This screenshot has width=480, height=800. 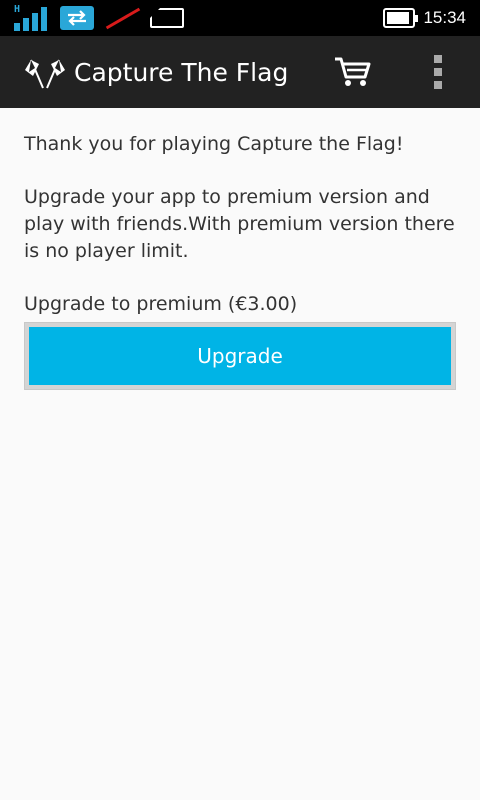 What do you see at coordinates (17, 9) in the screenshot?
I see `network-type-label: H` at bounding box center [17, 9].